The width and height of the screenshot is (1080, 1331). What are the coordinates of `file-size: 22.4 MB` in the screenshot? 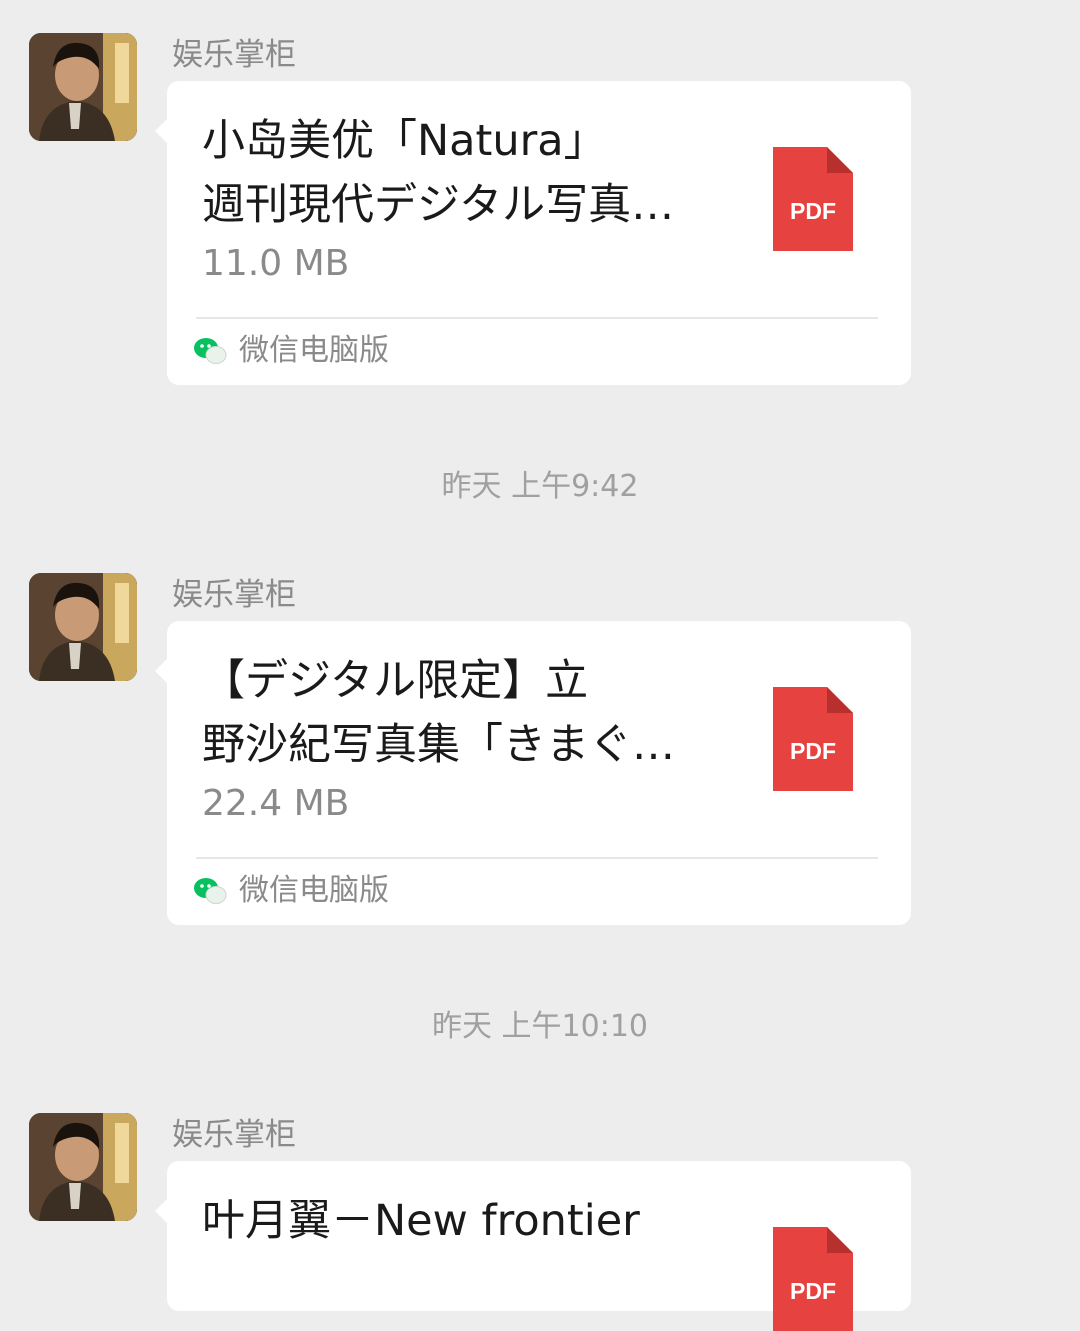 It's located at (276, 803).